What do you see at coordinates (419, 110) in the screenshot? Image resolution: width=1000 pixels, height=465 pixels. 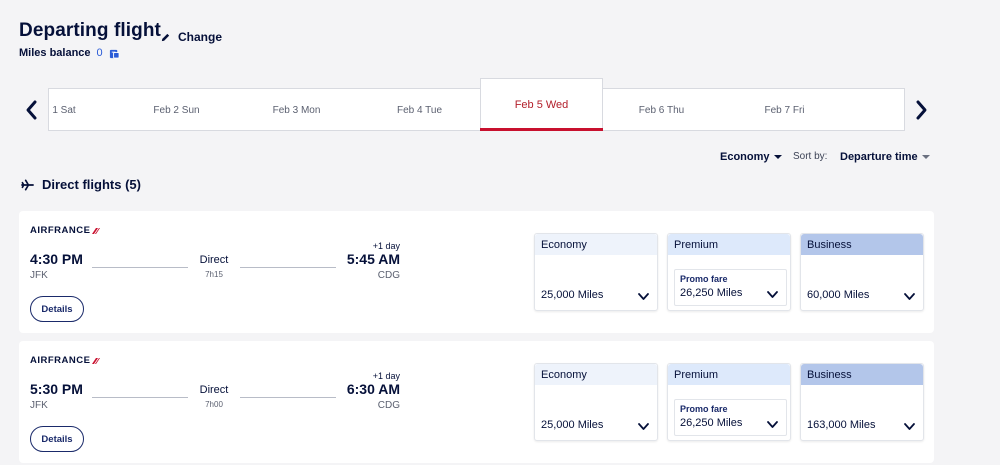 I see `date-tab: Feb 4 Tue` at bounding box center [419, 110].